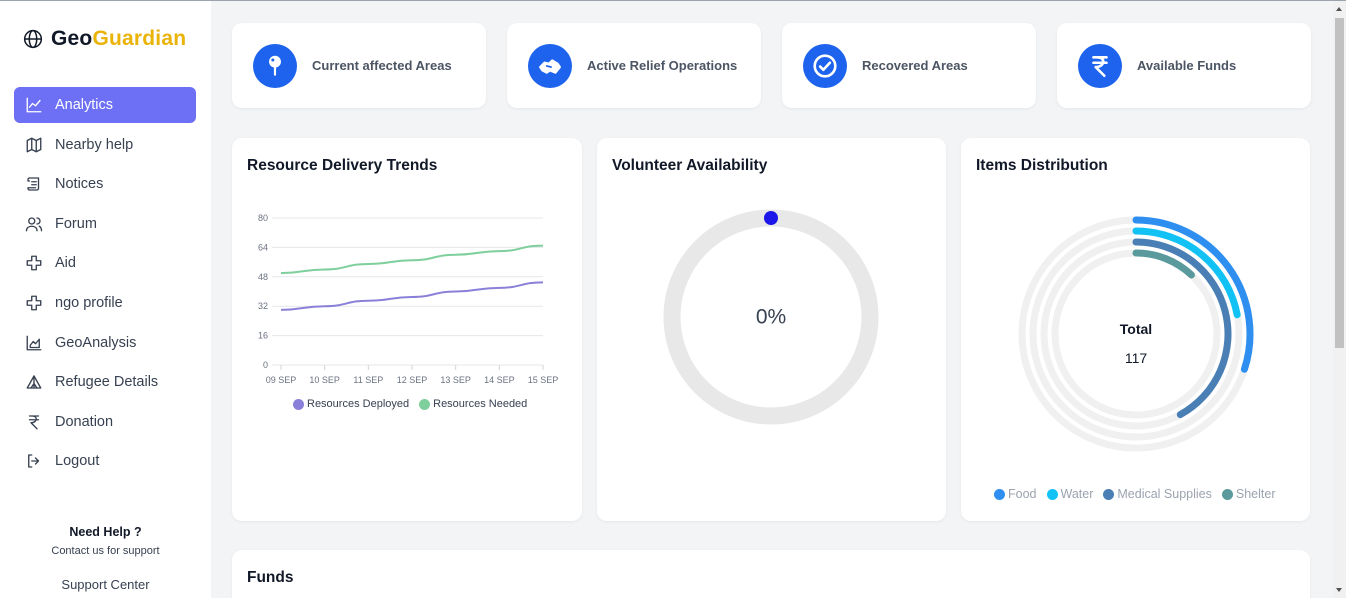 Image resolution: width=1346 pixels, height=598 pixels. Describe the element at coordinates (34, 461) in the screenshot. I see `logout-icon` at that location.